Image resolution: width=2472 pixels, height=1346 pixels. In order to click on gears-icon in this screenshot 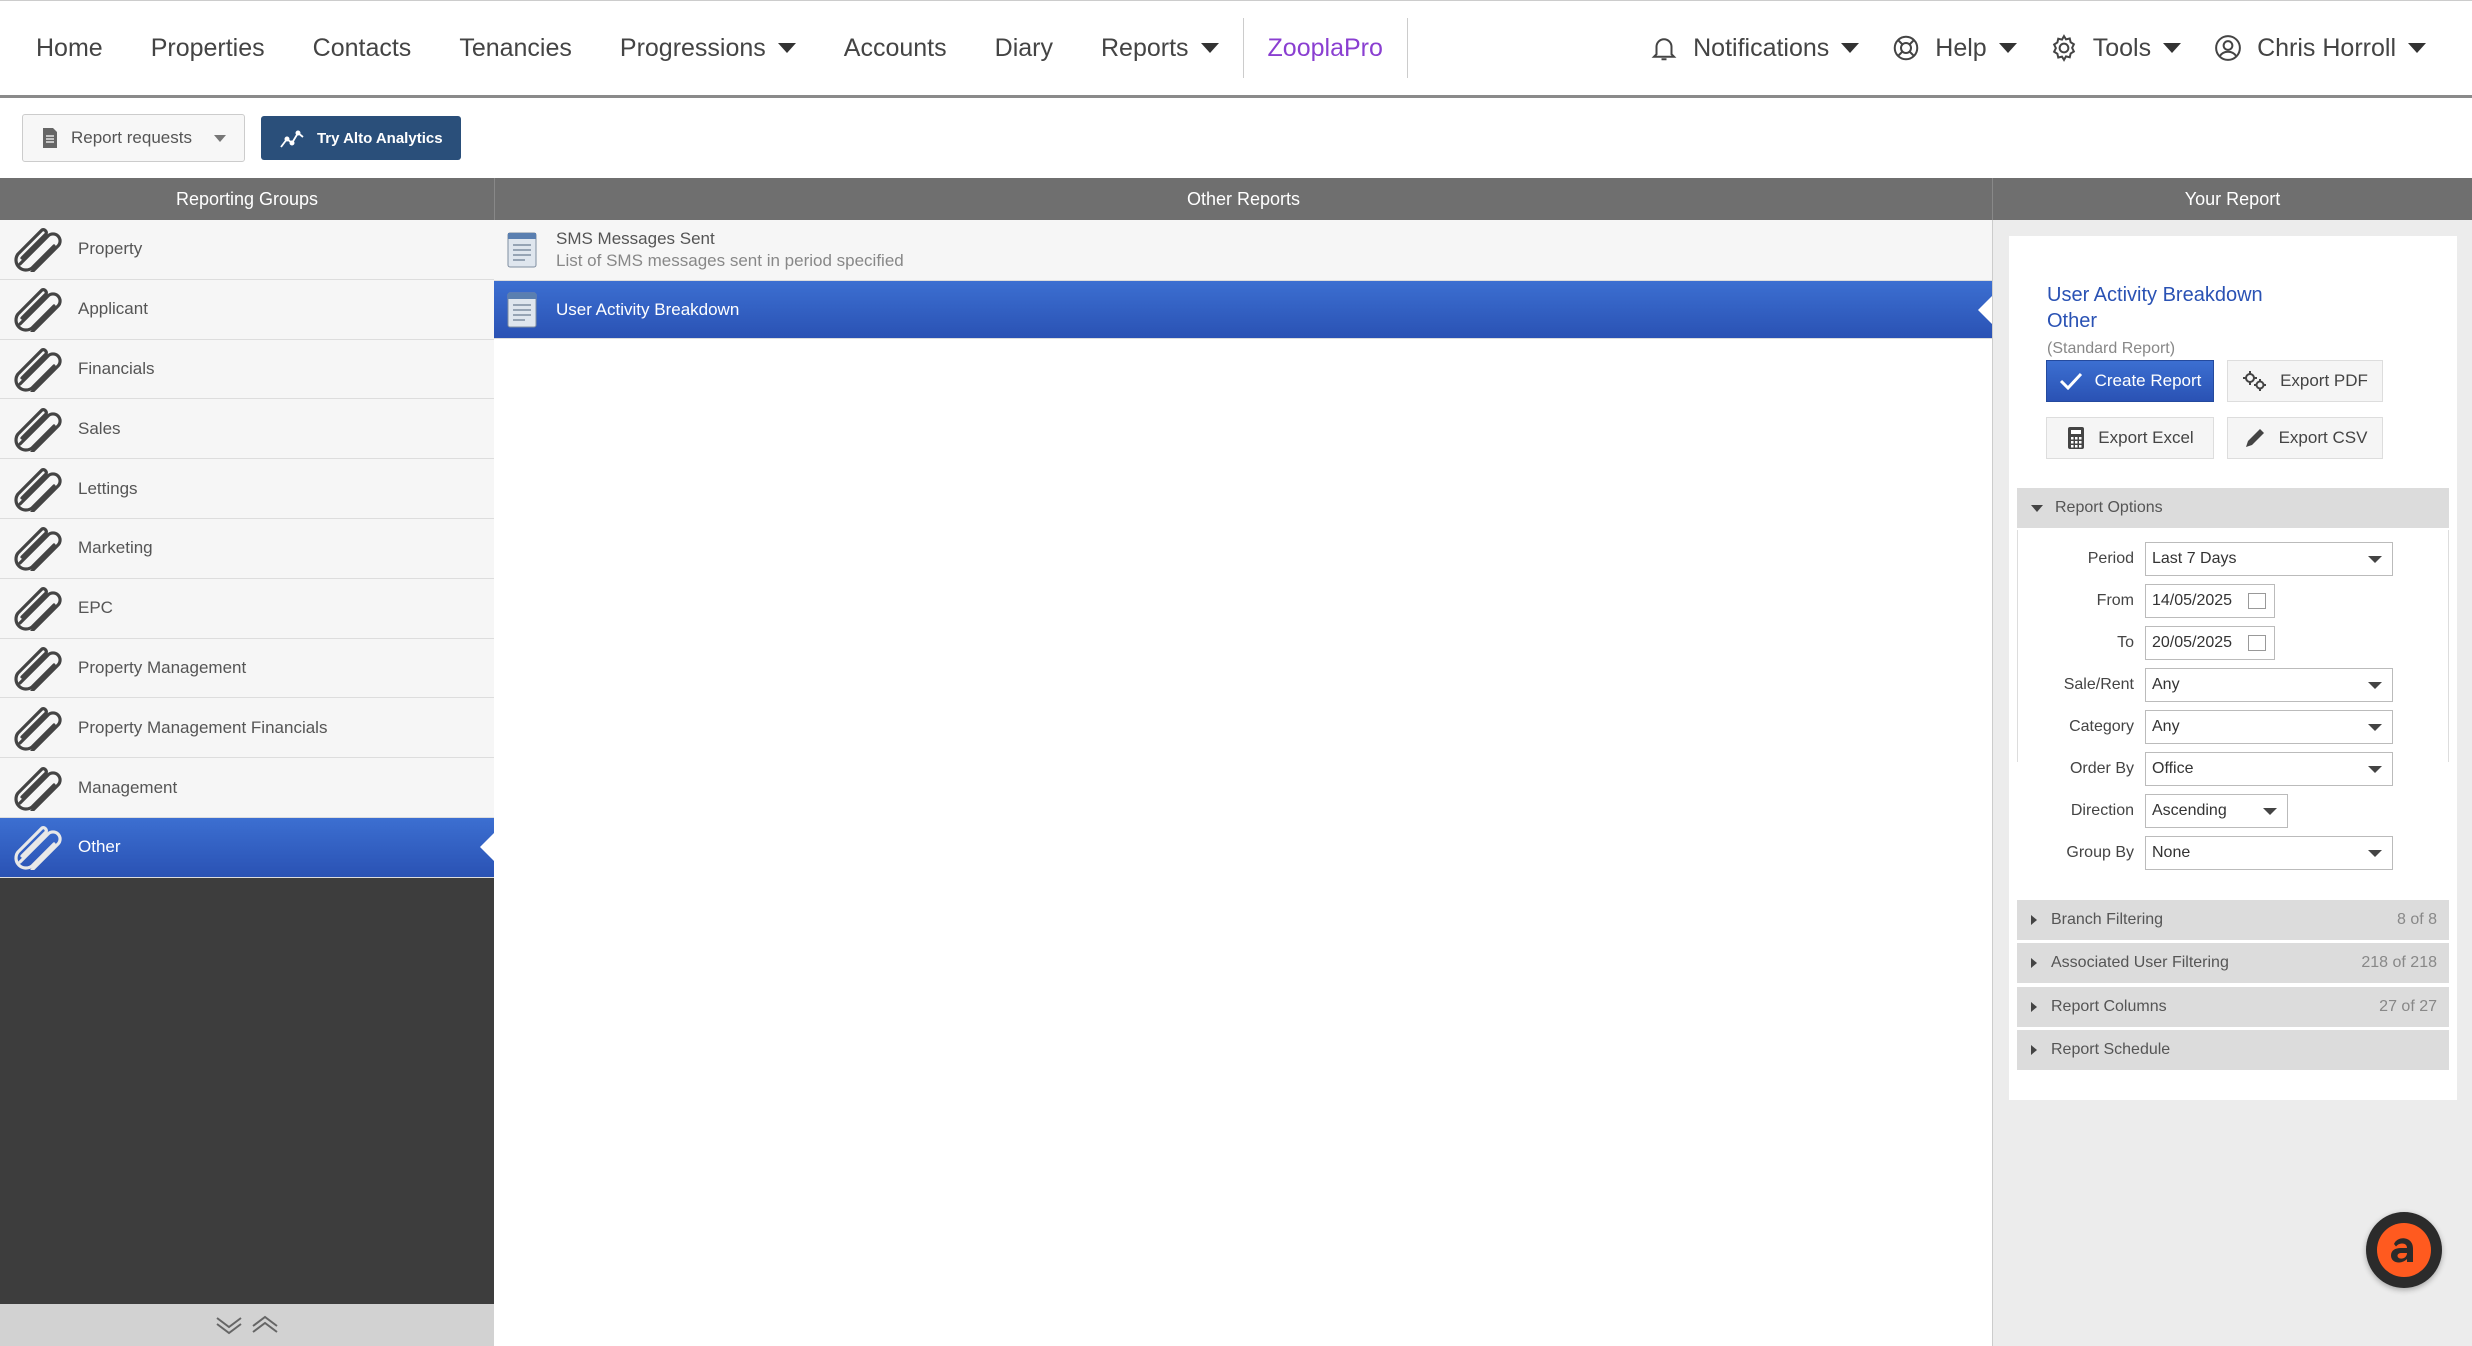, I will do `click(2255, 381)`.